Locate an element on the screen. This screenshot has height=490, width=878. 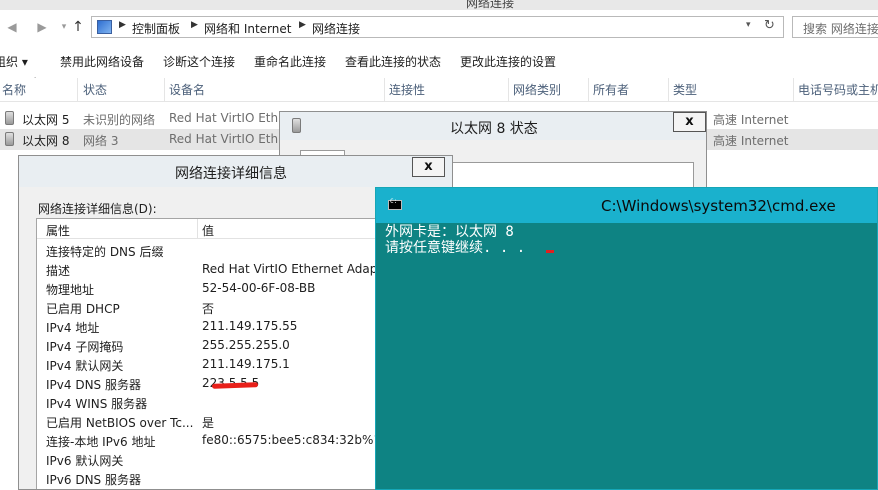
status-dialog-titlebar: 以太网 8 状态 x is located at coordinates (493, 126).